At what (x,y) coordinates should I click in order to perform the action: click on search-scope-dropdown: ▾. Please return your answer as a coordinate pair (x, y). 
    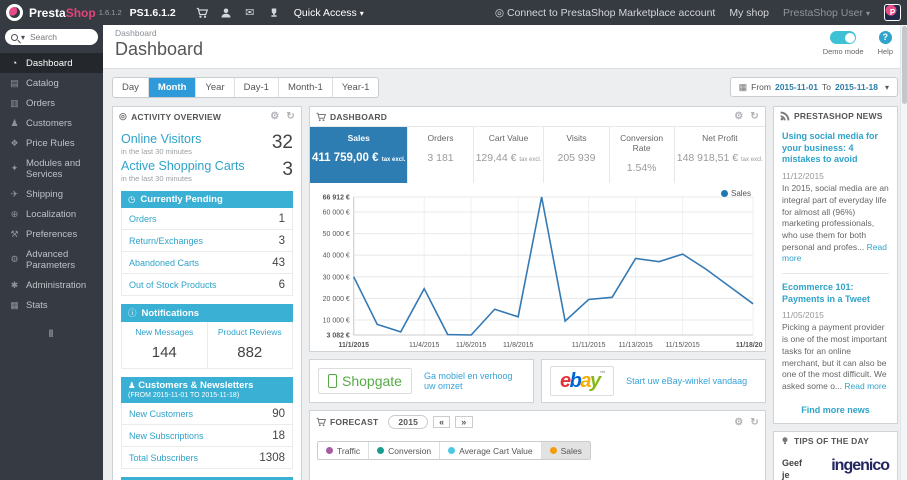
    Looking at the image, I should click on (23, 37).